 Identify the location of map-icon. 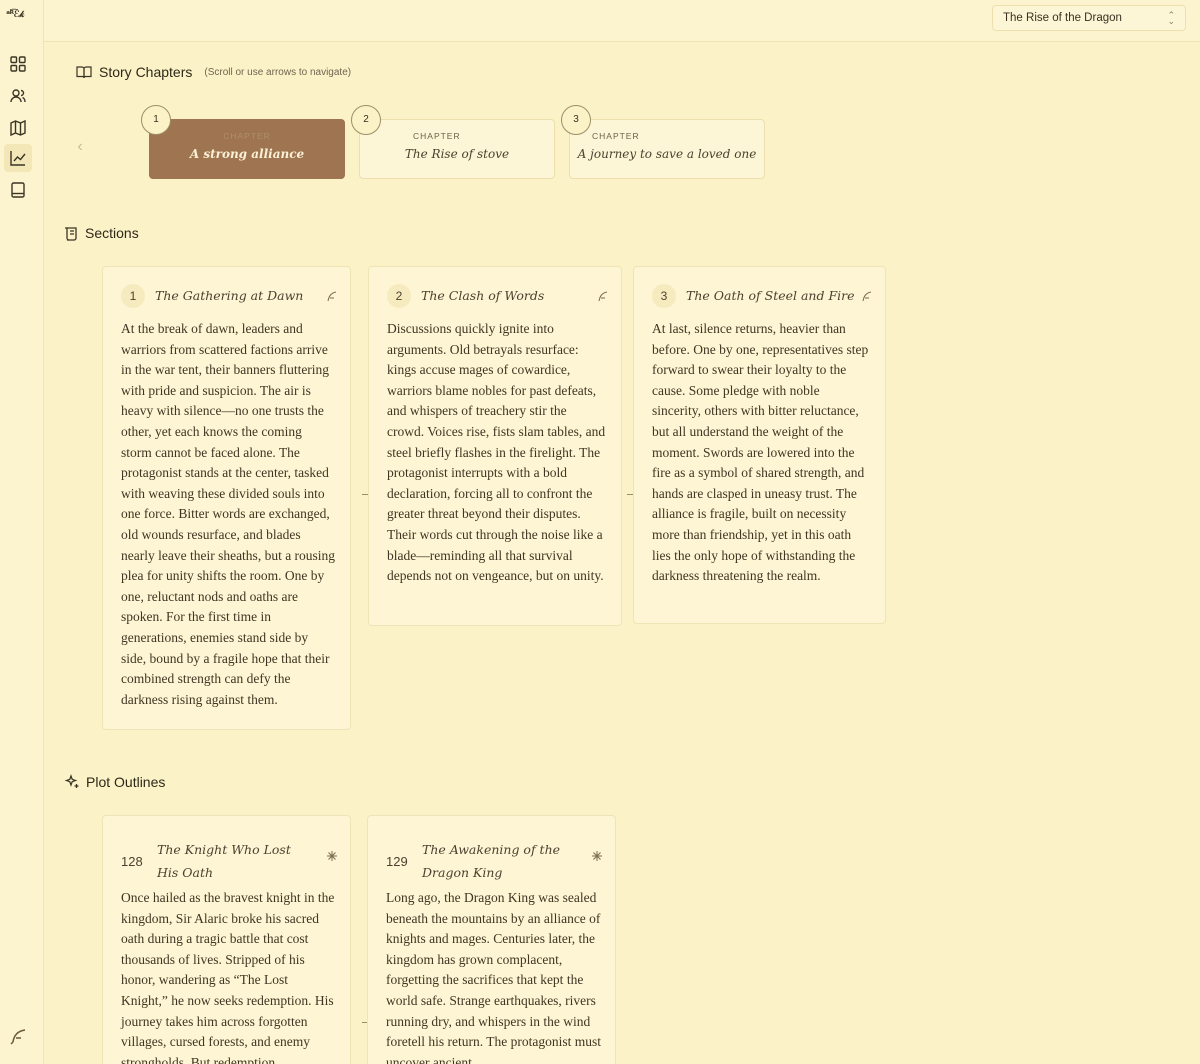
(18, 128).